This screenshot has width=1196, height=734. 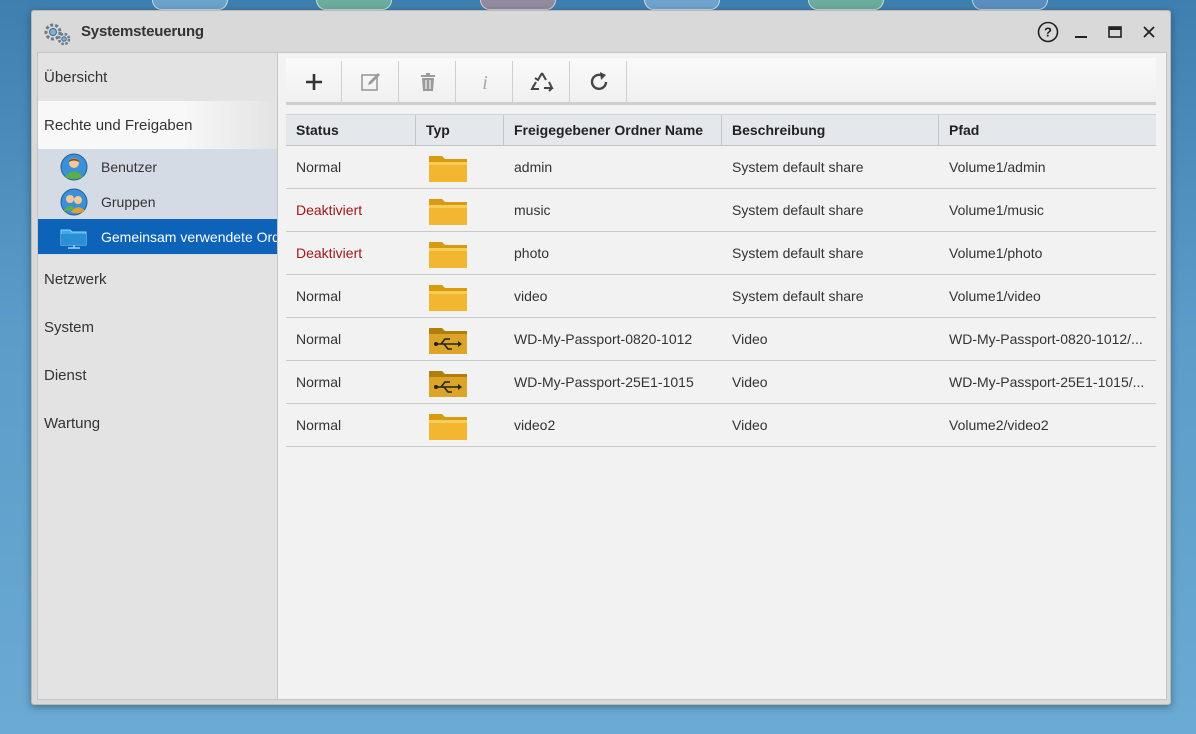 I want to click on sidebar-item-label: Wartung, so click(x=72, y=423).